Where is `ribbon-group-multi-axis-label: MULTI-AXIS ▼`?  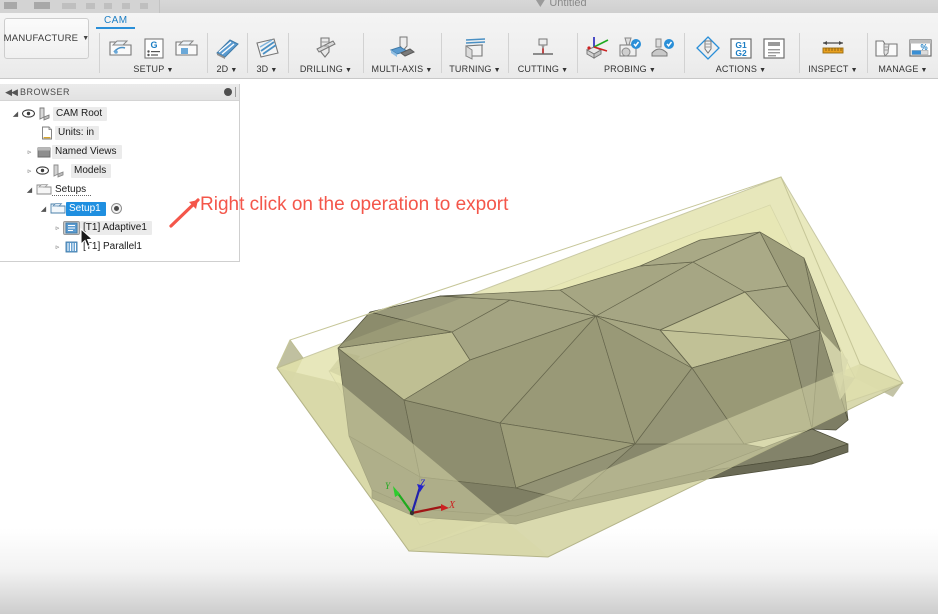 ribbon-group-multi-axis-label: MULTI-AXIS ▼ is located at coordinates (402, 69).